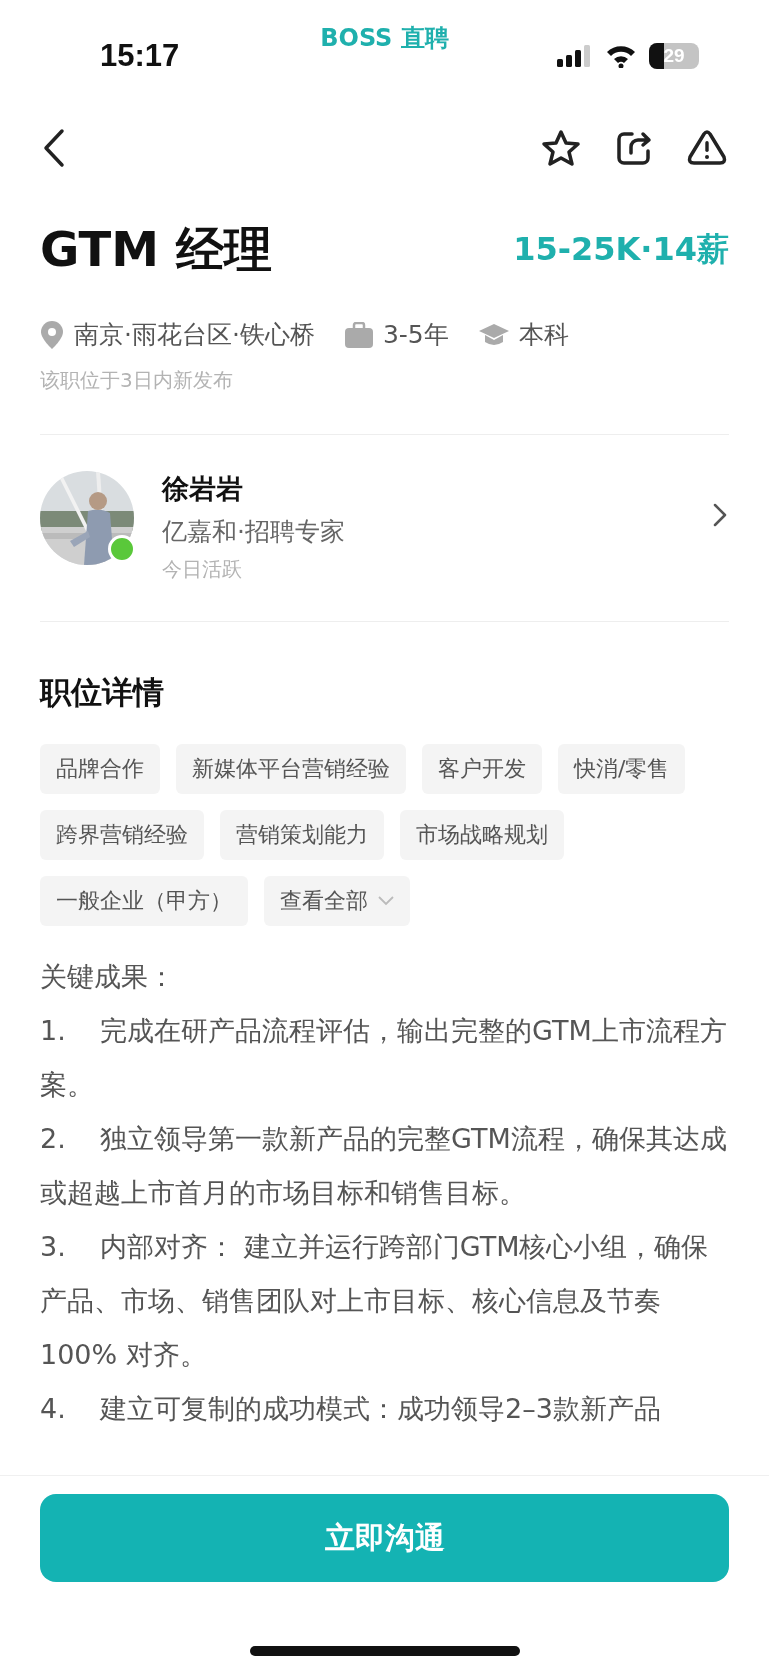 Image resolution: width=769 pixels, height=1665 pixels. I want to click on app-name: BOSS 直聘, so click(384, 38).